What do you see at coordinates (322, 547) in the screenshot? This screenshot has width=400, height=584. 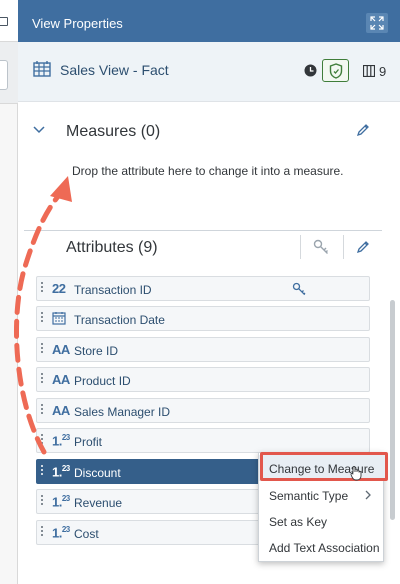 I see `menu-item-add-text-association: Add Text Association` at bounding box center [322, 547].